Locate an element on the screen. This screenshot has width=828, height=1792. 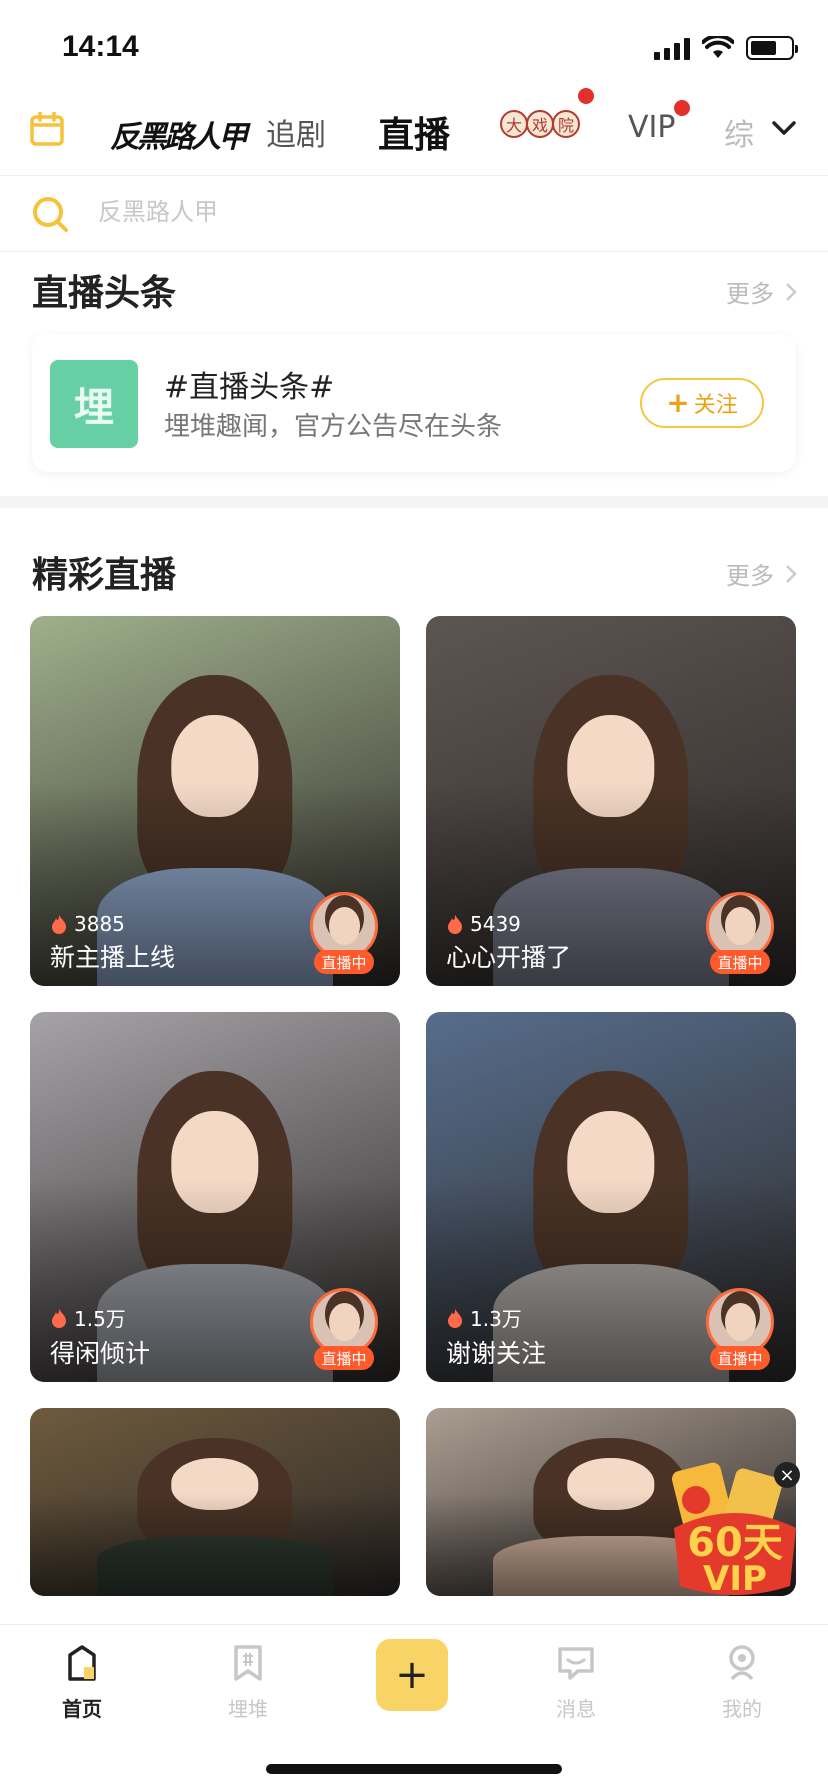
headline-logo: 埋 is located at coordinates (94, 404).